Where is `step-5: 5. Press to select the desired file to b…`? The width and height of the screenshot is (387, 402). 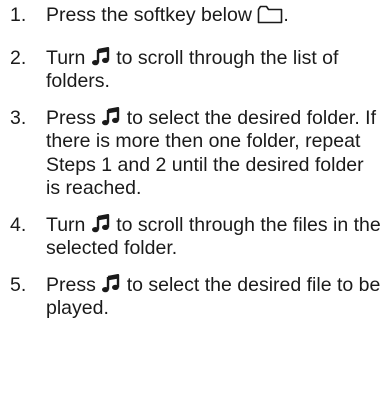
step-5: 5. Press to select the desired file to b… is located at coordinates (196, 297).